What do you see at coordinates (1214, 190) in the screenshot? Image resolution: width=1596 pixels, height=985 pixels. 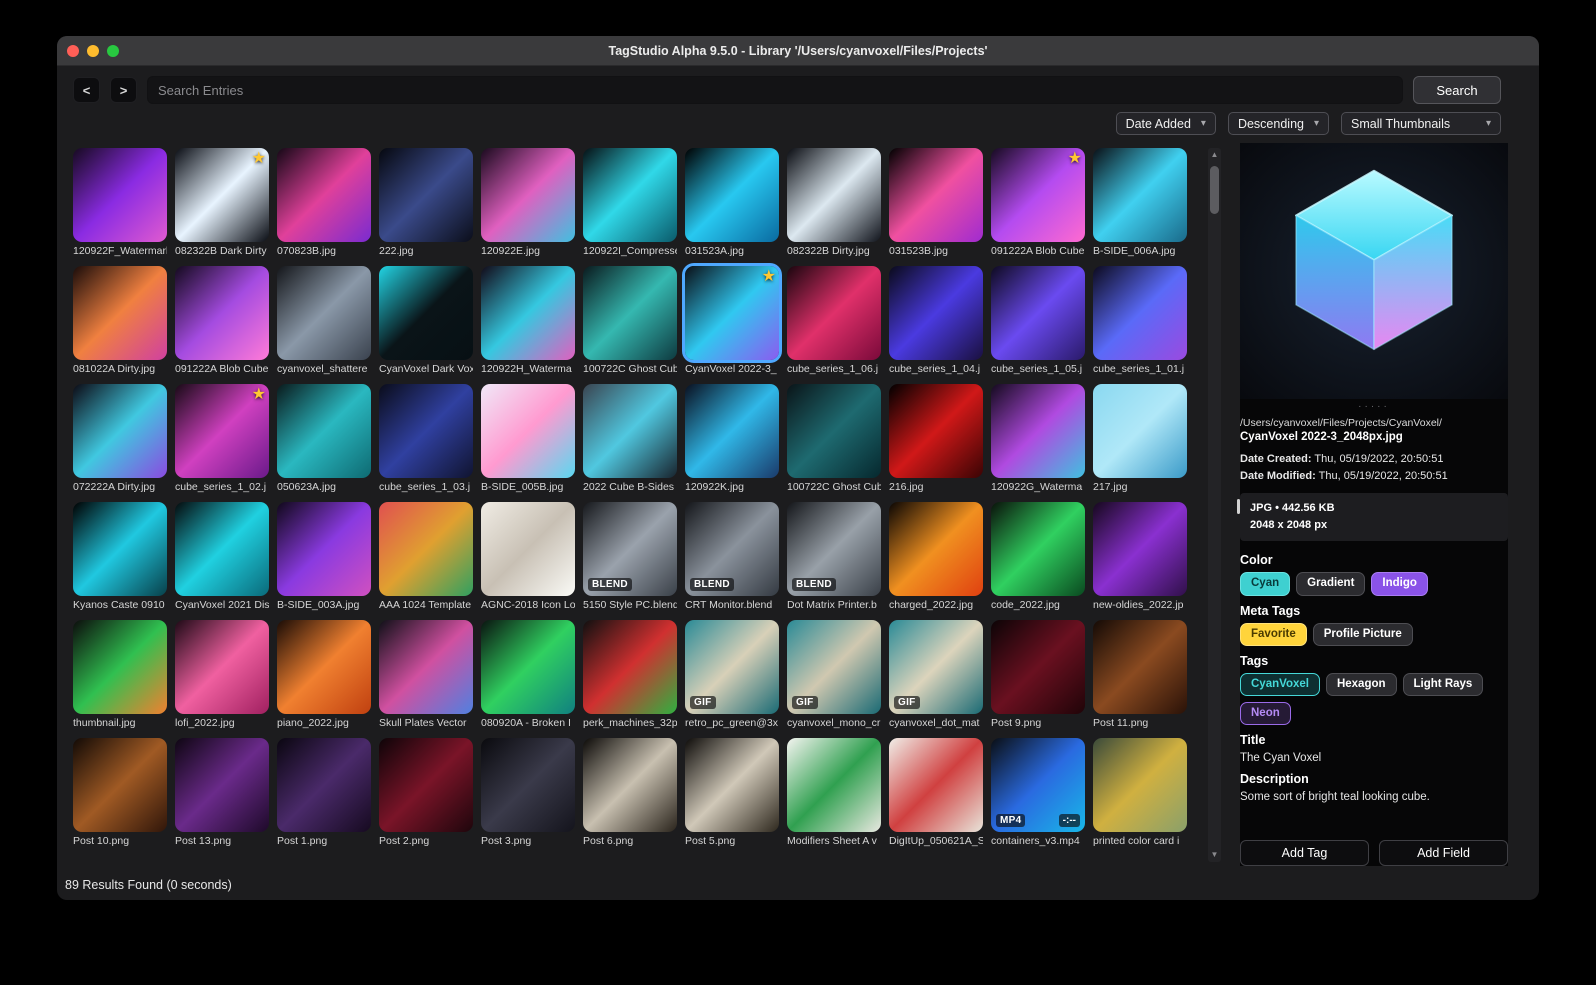 I see `scrollbar-thumb` at bounding box center [1214, 190].